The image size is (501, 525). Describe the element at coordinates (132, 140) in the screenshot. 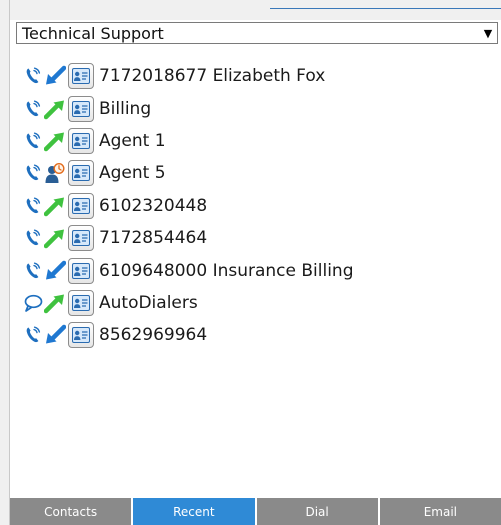

I see `list-item-label: Agent 1` at that location.